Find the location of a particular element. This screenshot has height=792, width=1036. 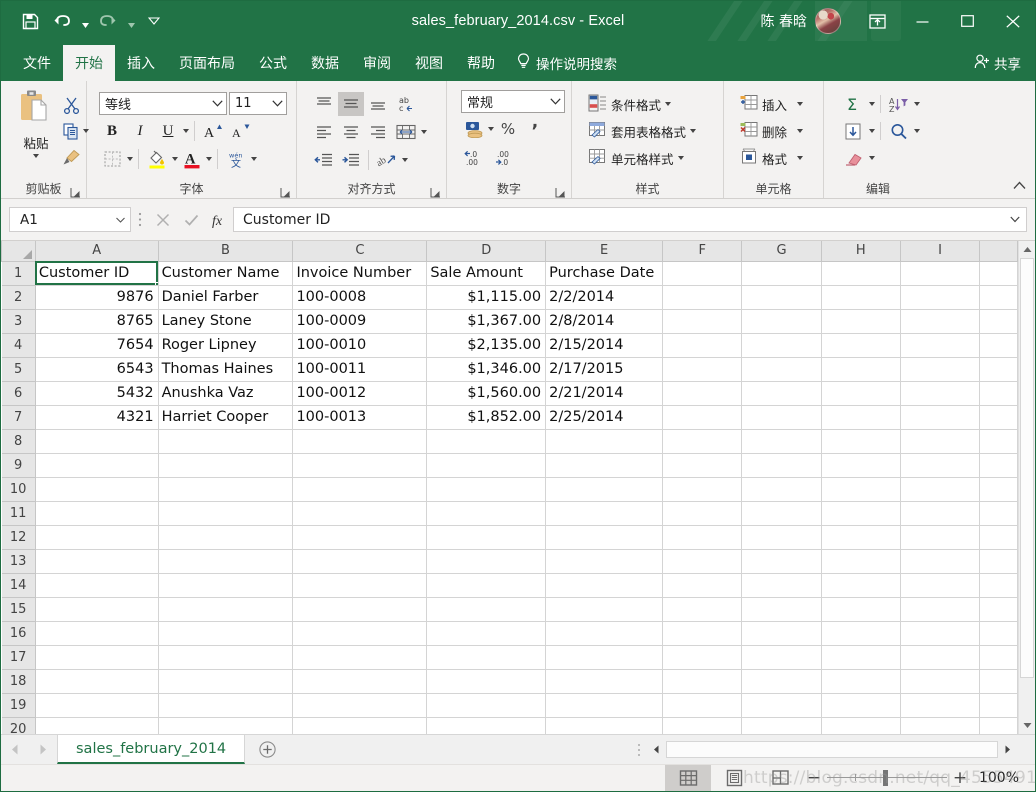

column-header-d: D is located at coordinates (486, 251).